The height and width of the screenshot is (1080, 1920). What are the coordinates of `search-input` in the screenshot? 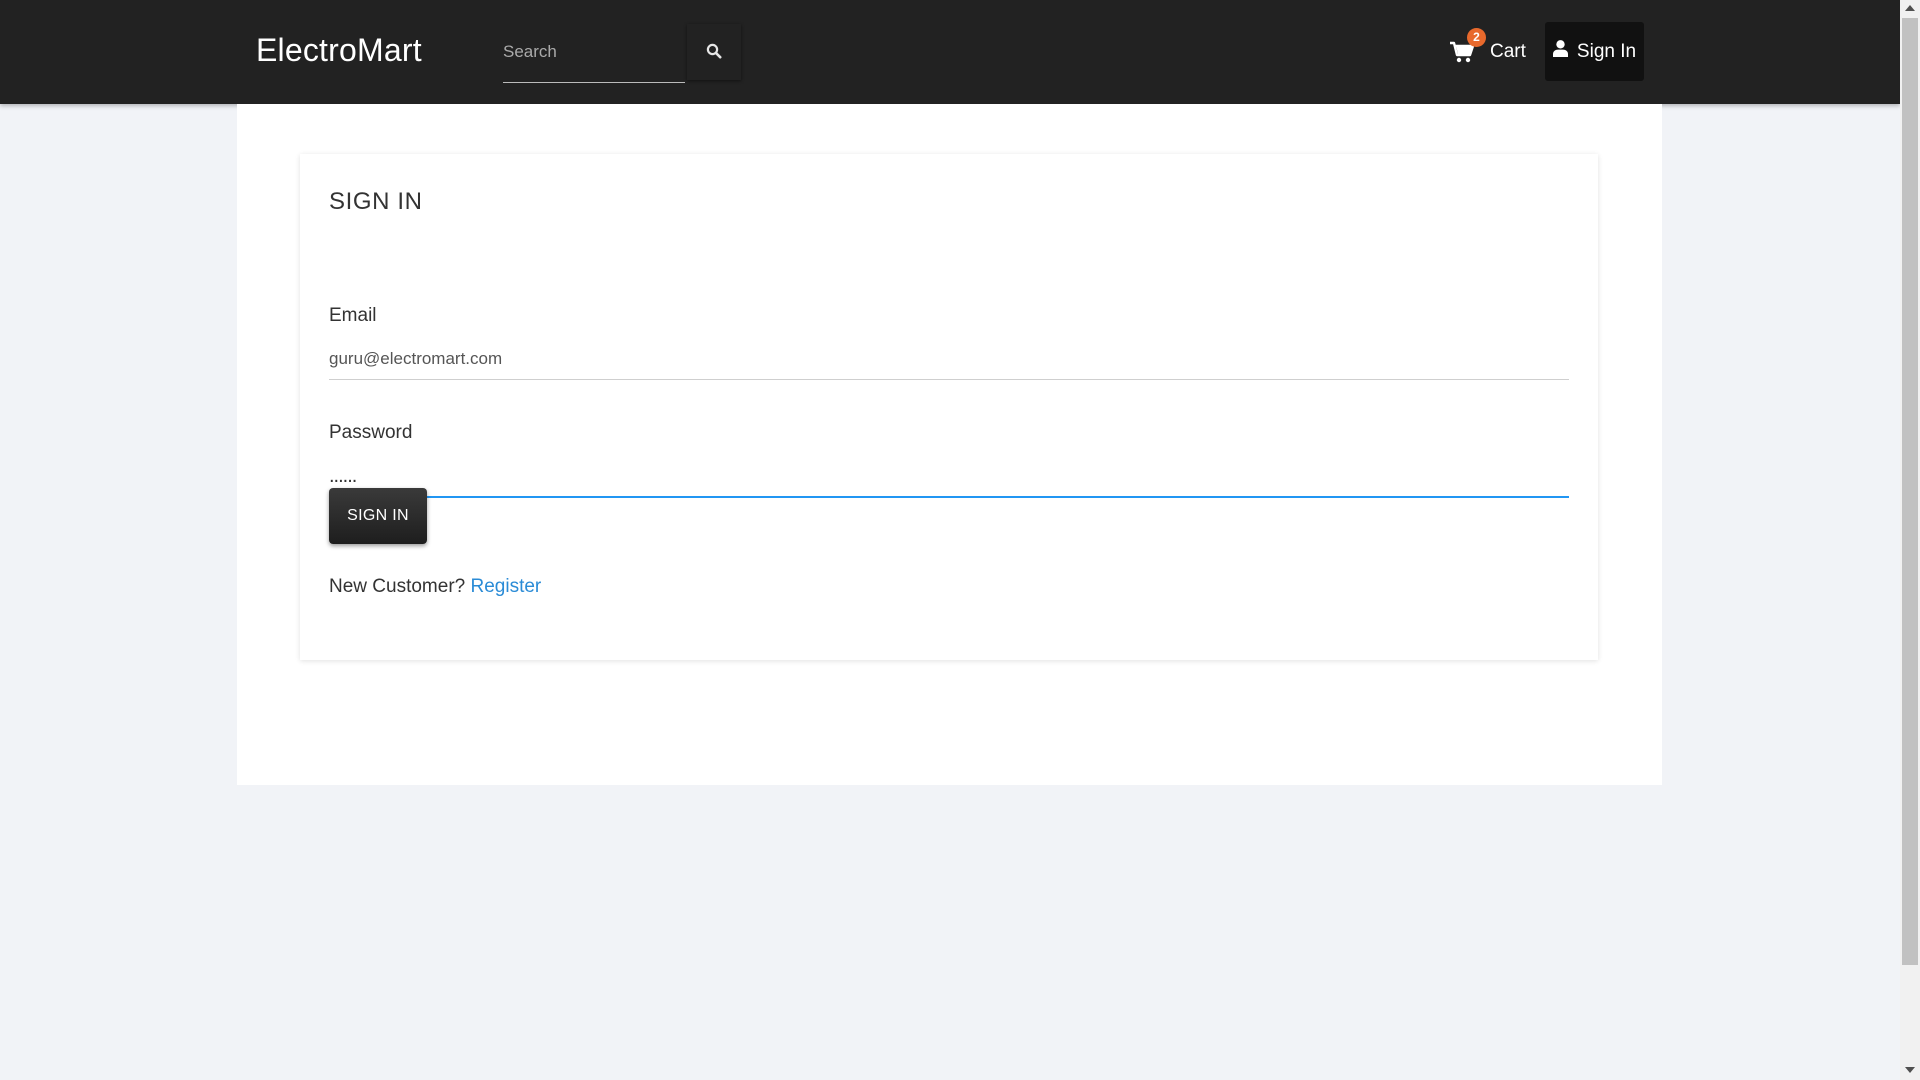 It's located at (594, 52).